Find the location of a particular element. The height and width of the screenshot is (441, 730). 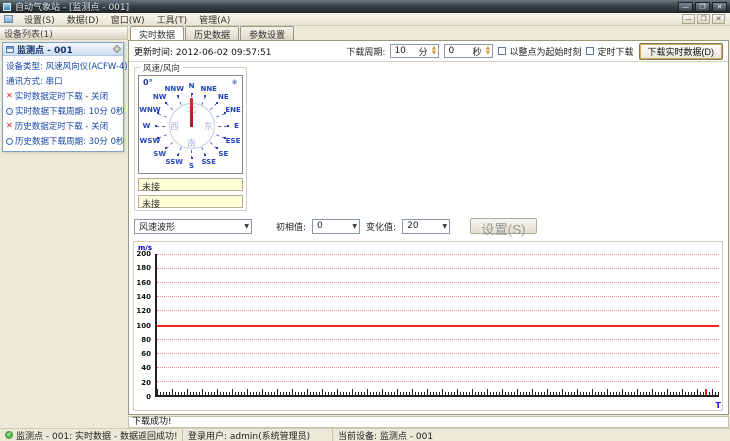

update-time: 更新时间: 2012-06-02 09:57:51 is located at coordinates (203, 51).